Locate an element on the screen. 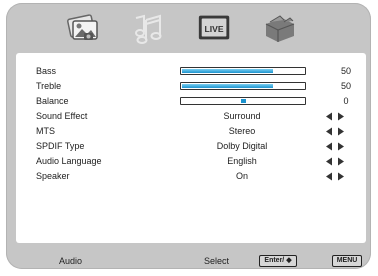 This screenshot has height=276, width=378. bass-slider is located at coordinates (243, 71).